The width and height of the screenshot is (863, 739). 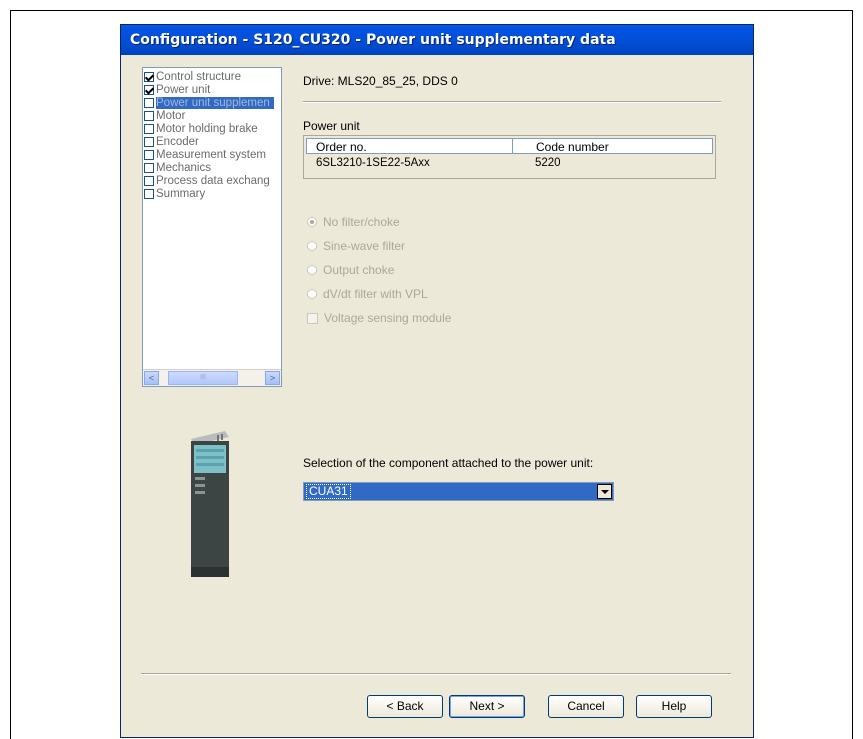 I want to click on column-code-number: Code number, so click(x=572, y=147).